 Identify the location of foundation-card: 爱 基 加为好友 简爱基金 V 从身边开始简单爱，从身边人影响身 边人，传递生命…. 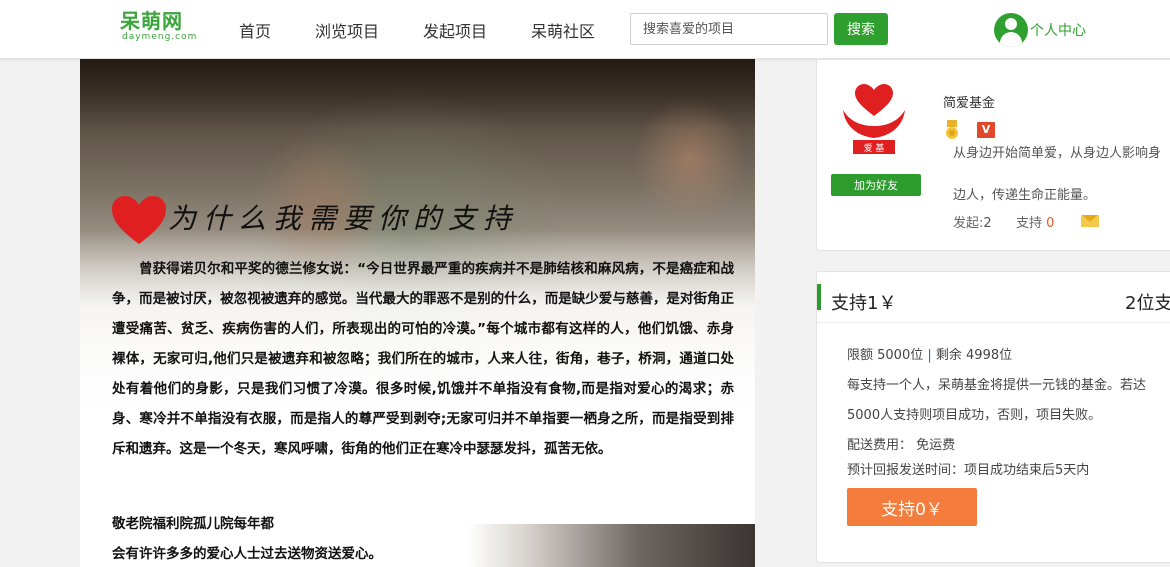
(993, 155).